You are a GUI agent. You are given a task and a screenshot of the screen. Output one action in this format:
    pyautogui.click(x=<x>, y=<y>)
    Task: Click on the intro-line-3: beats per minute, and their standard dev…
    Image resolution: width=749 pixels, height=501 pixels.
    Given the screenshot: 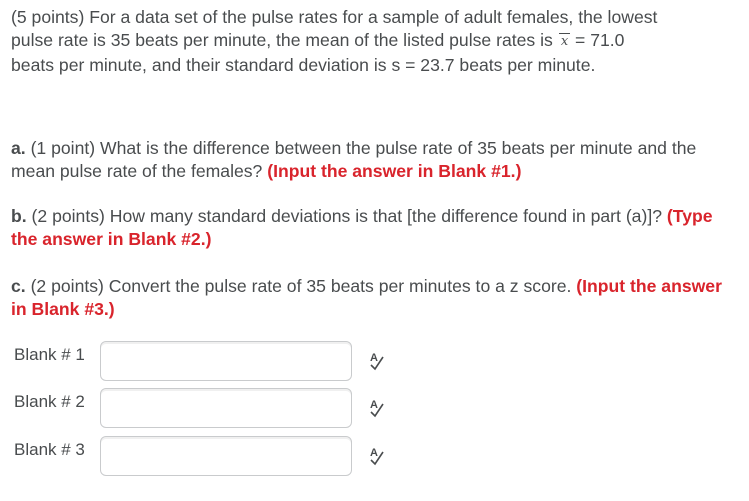 What is the action you would take?
    pyautogui.click(x=303, y=65)
    